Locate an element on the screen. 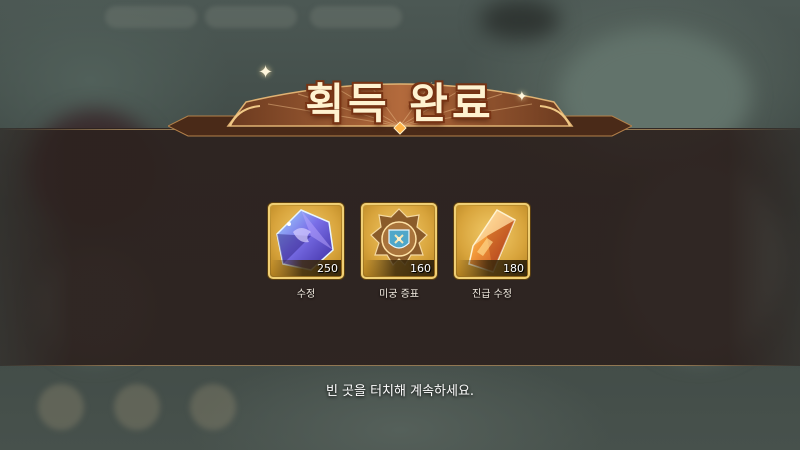  title-banner: 획득 완료 ✦ ✦ is located at coordinates (400, 100).